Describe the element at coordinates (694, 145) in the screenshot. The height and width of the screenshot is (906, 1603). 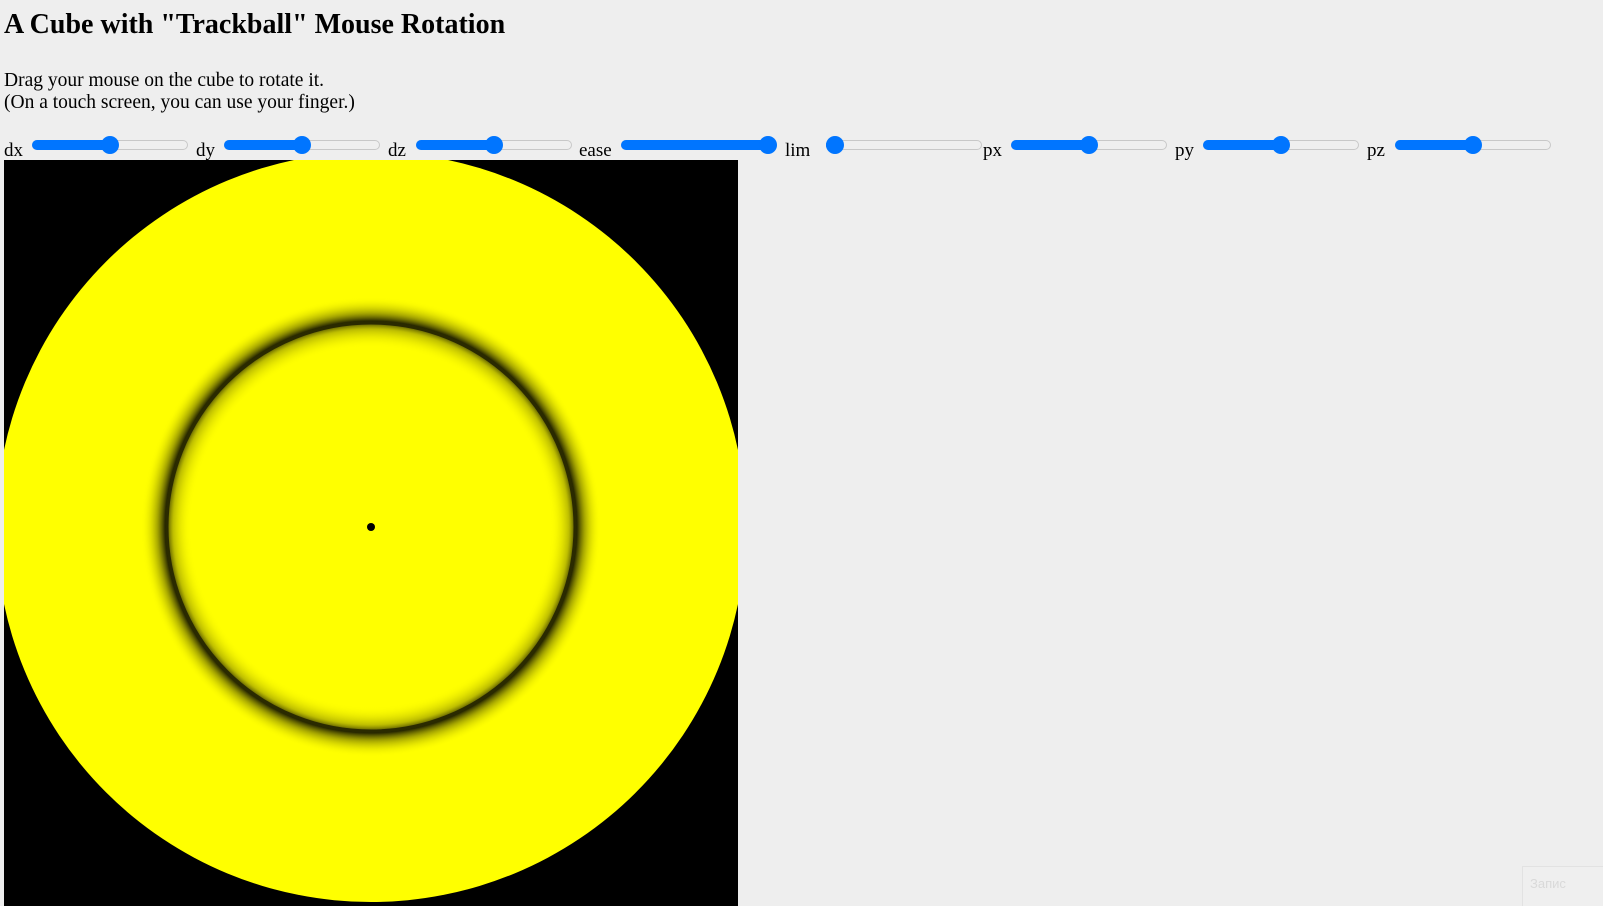
I see `slider-fill-ease` at that location.